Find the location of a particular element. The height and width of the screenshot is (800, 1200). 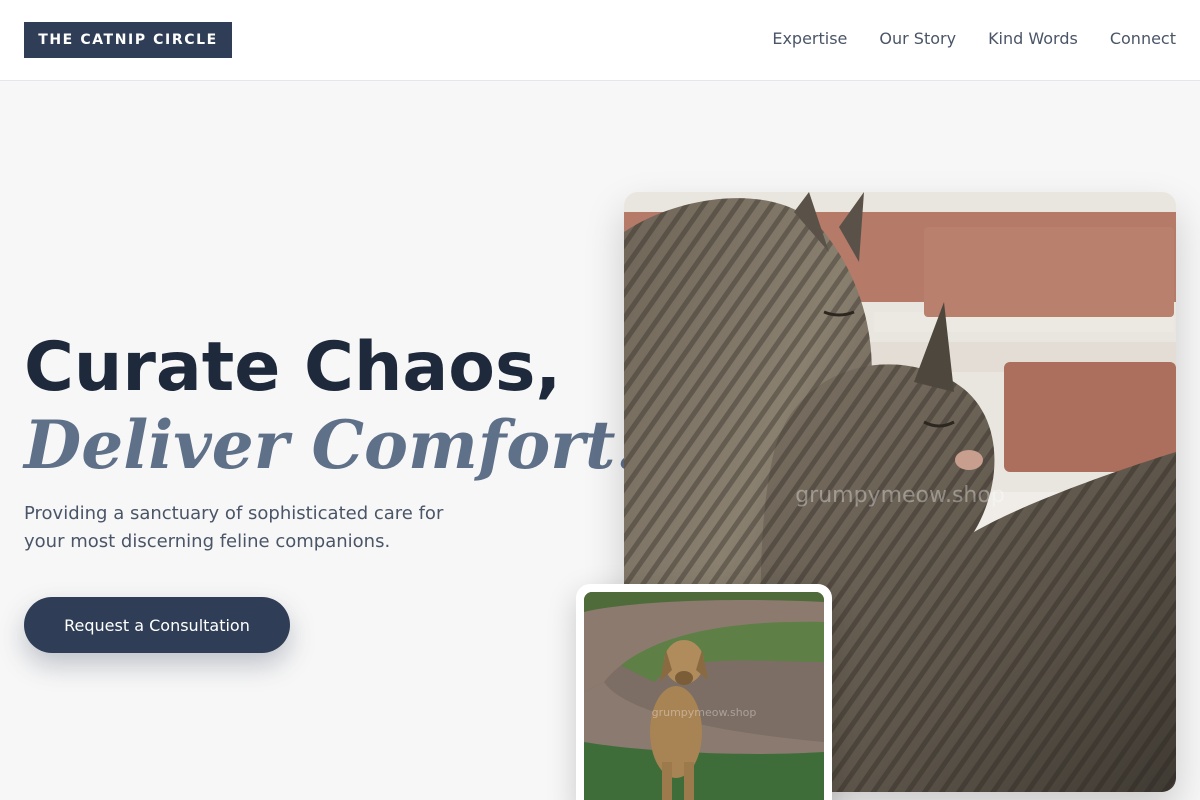

request-consultation-button: Request a Consultation is located at coordinates (157, 625).